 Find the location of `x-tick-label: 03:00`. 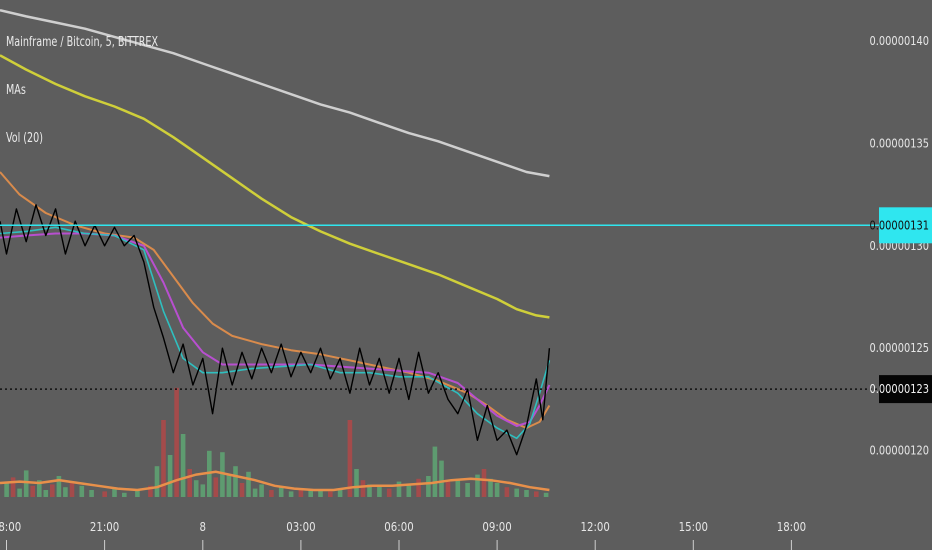

x-tick-label: 03:00 is located at coordinates (300, 527).